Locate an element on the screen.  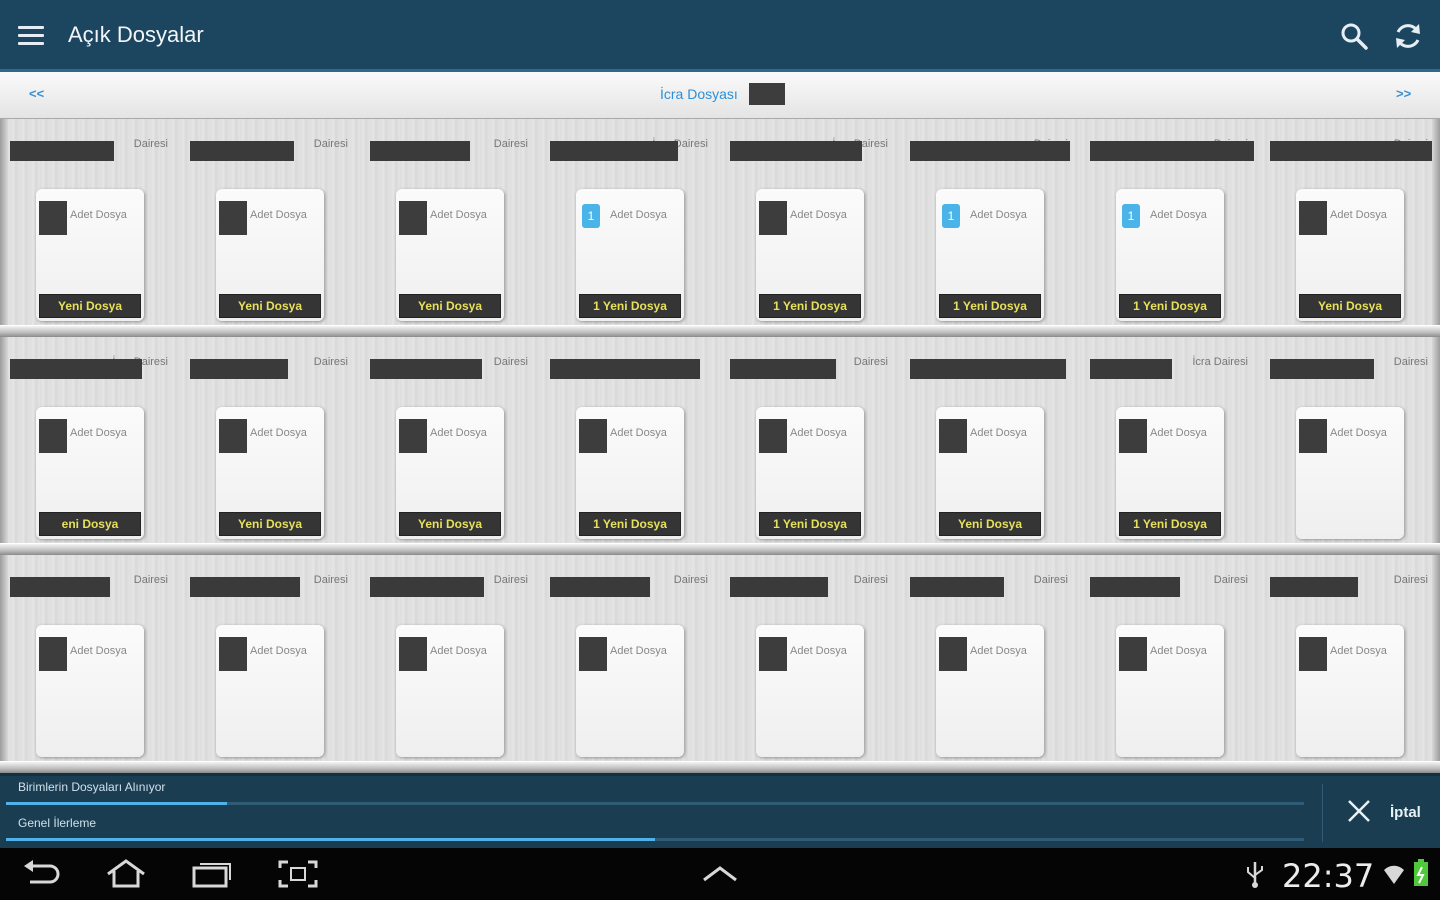
clock: 22:37 is located at coordinates (1328, 876).